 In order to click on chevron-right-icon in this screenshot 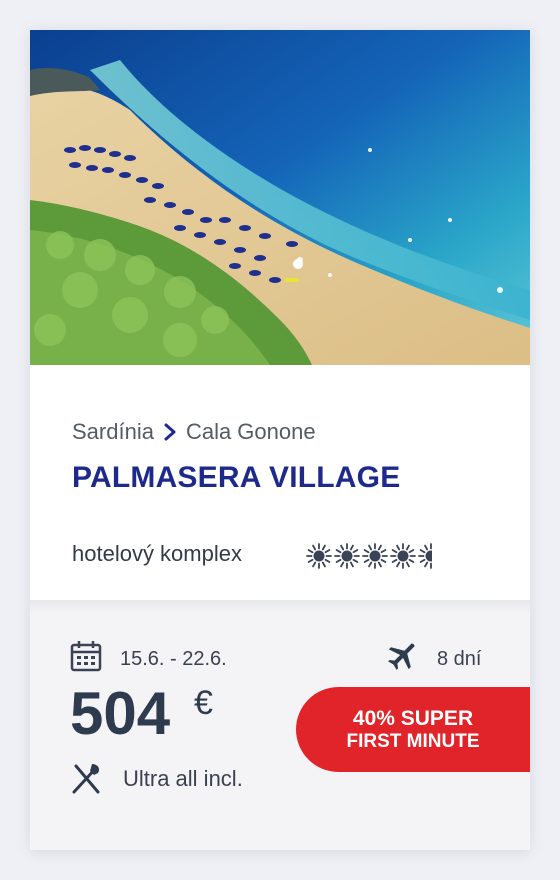, I will do `click(170, 432)`.